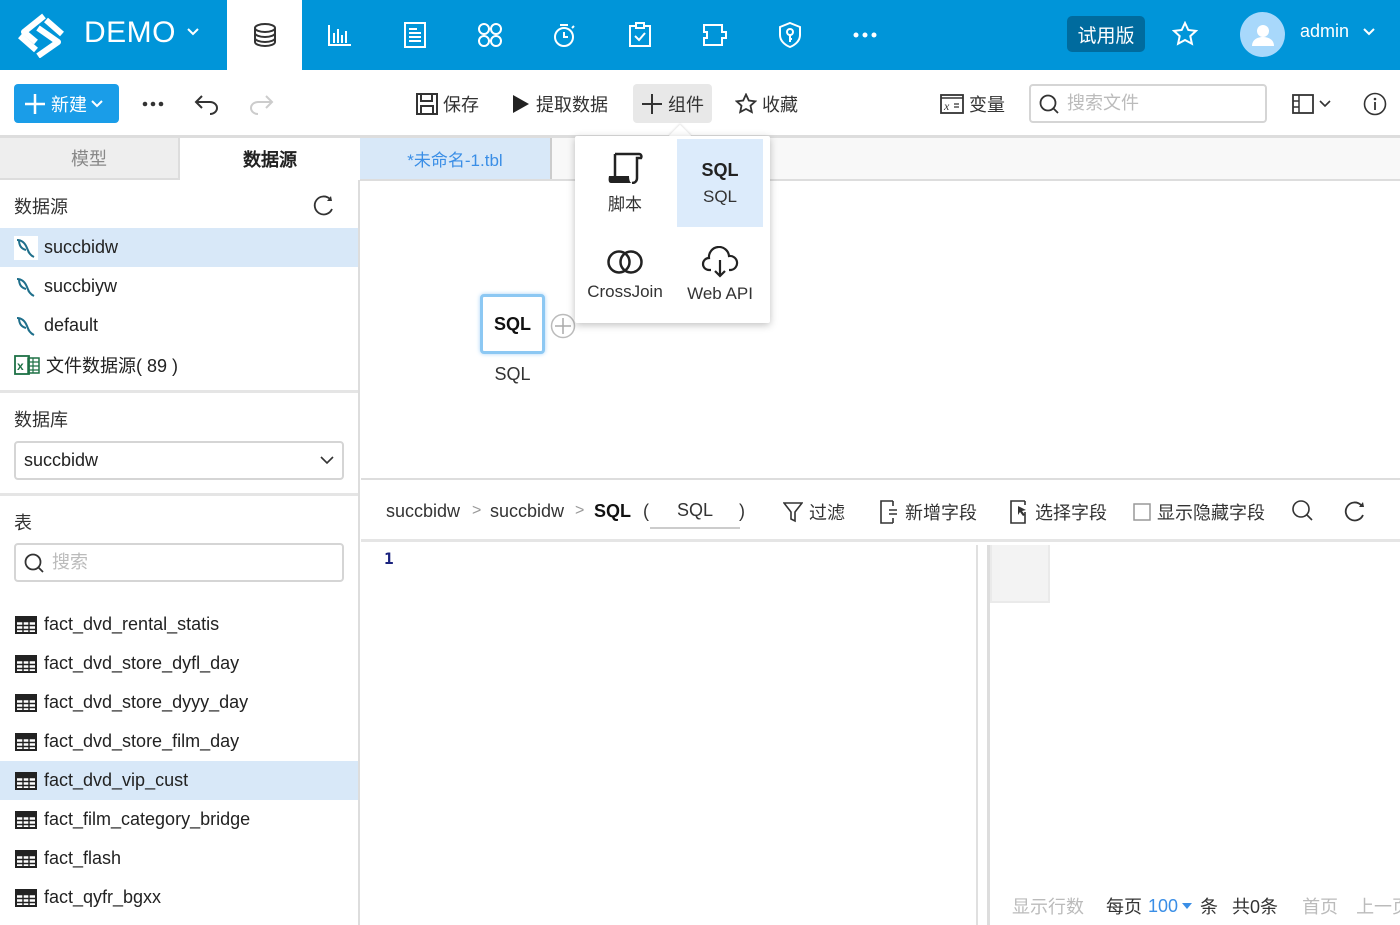 The image size is (1400, 925). Describe the element at coordinates (339, 35) in the screenshot. I see `nav-analysis` at that location.